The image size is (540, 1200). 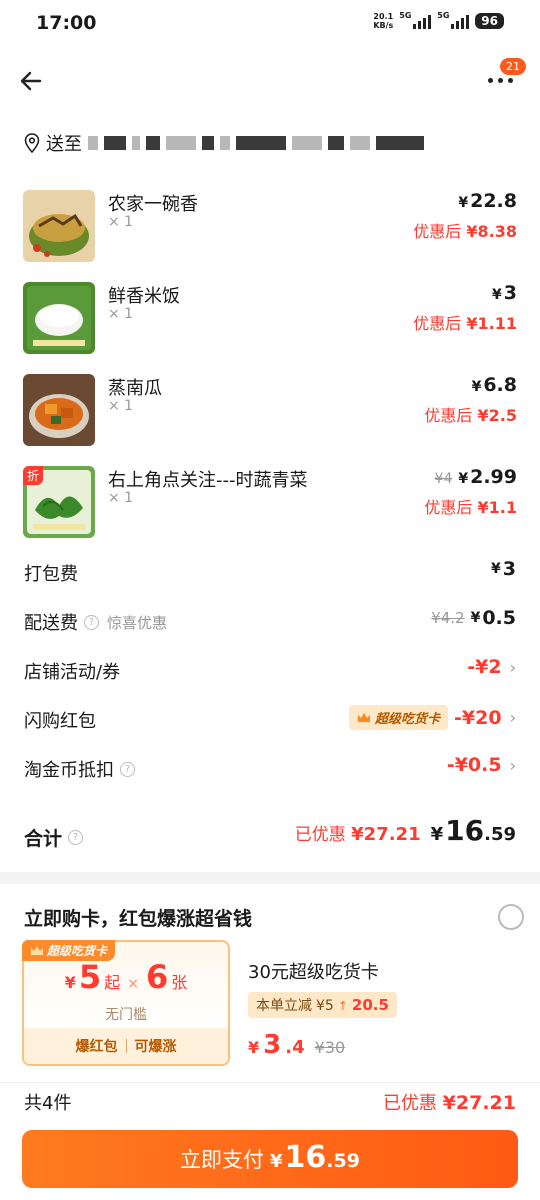 I want to click on total-row: 合计 ? 已优惠 ¥27.21 ¥16.59, so click(x=270, y=833).